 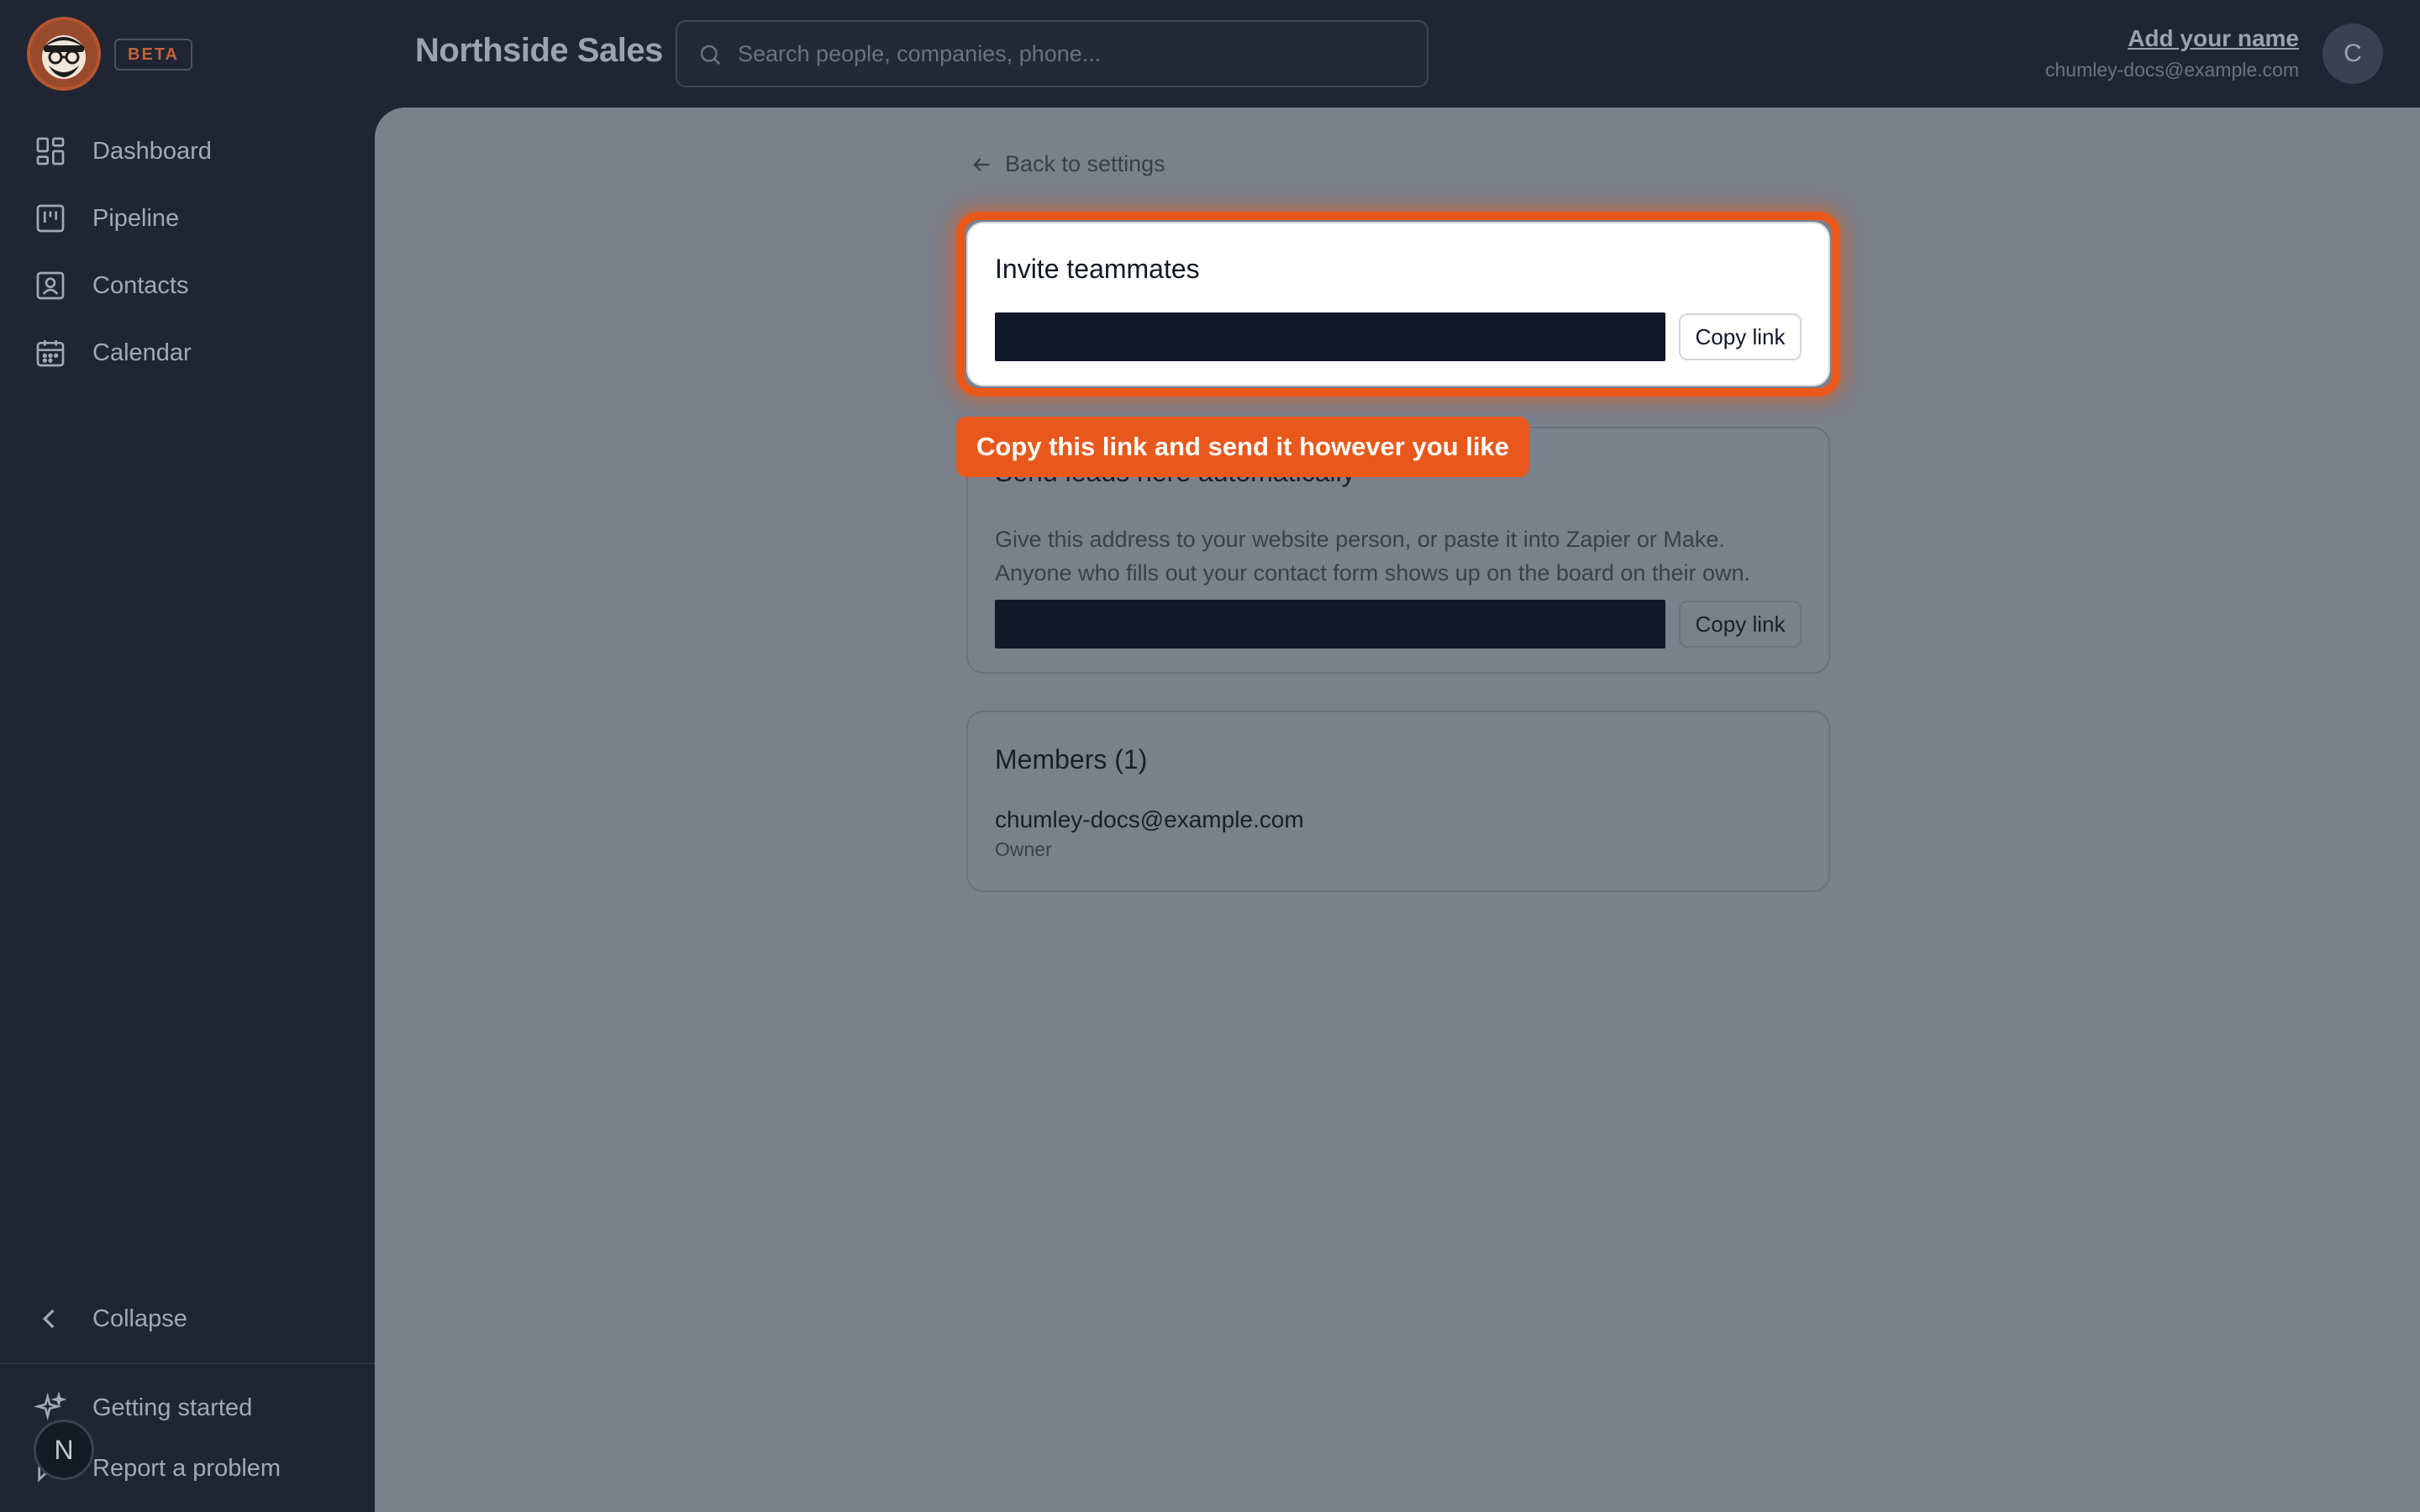 What do you see at coordinates (152, 151) in the screenshot?
I see `sidebar-item-label: Dashboard` at bounding box center [152, 151].